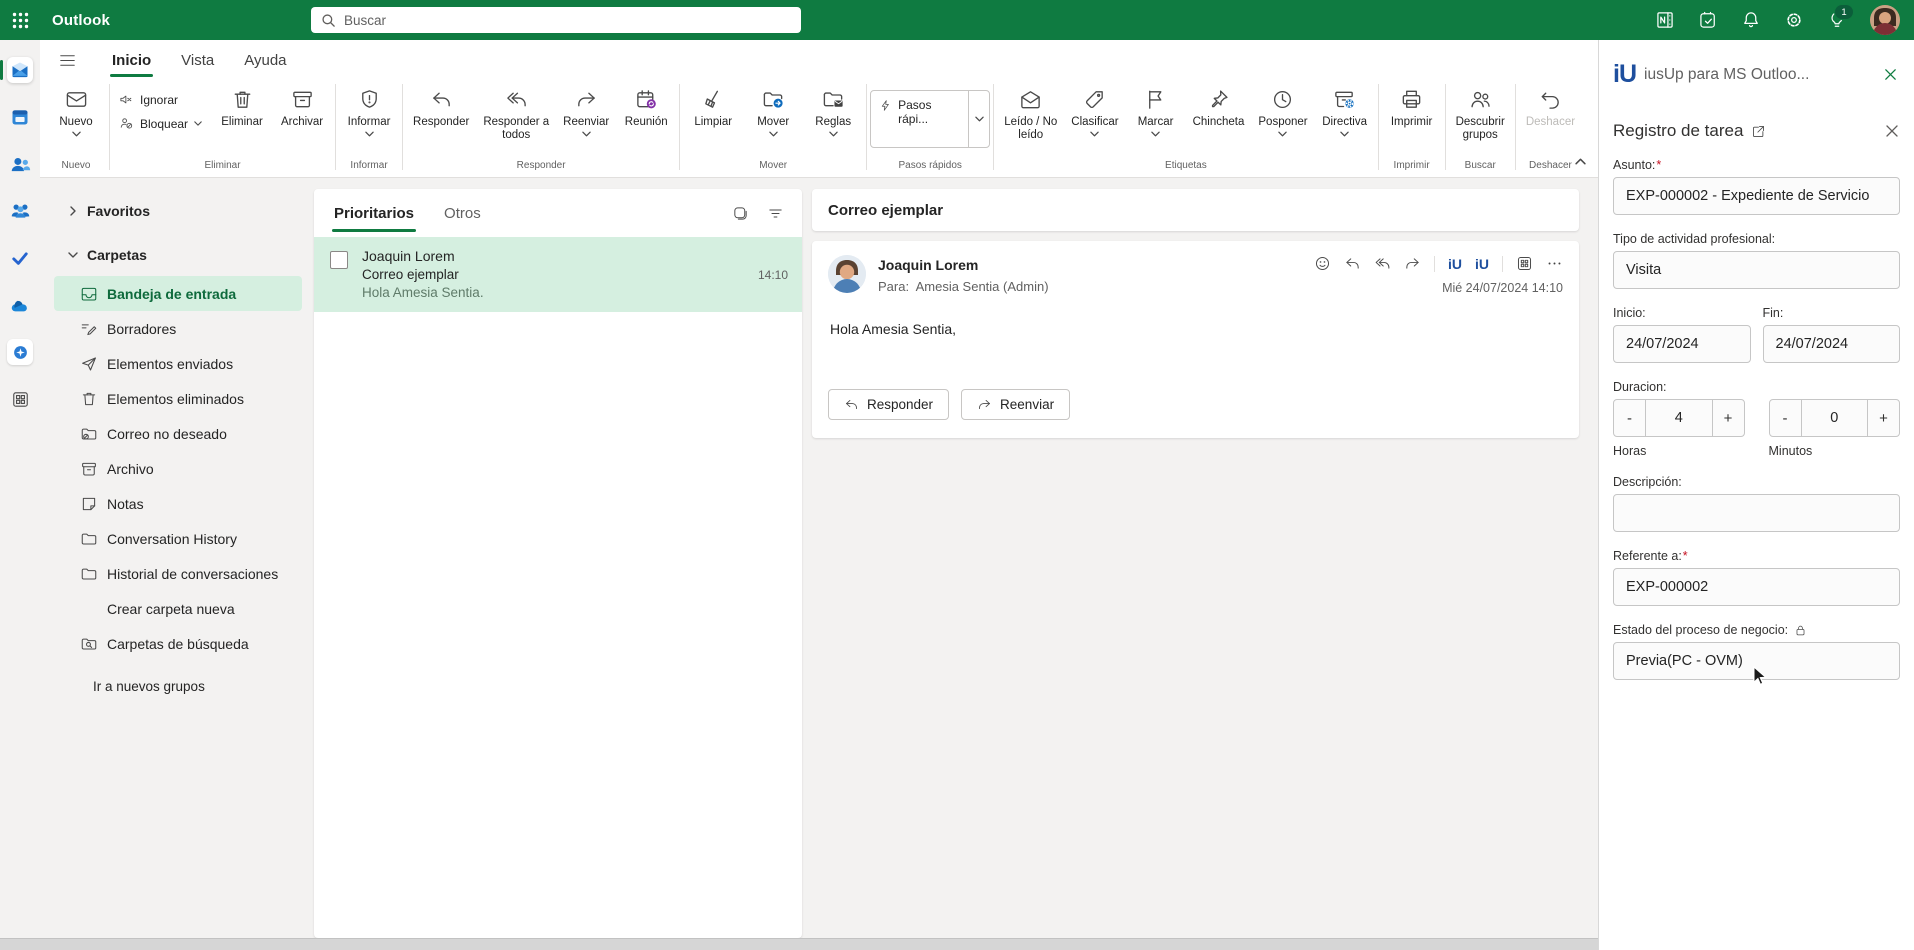  What do you see at coordinates (1412, 263) in the screenshot?
I see `forward-icon` at bounding box center [1412, 263].